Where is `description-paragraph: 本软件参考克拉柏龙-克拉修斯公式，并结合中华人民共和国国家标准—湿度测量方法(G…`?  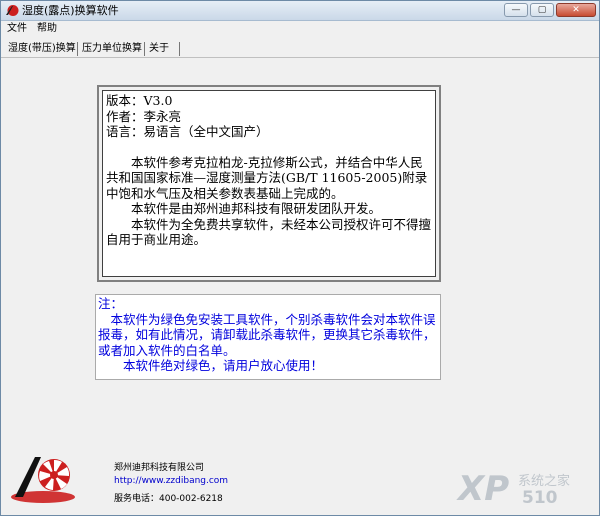 description-paragraph: 本软件参考克拉柏龙-克拉修斯公式，并结合中华人民共和国国家标准—湿度测量方法(G… is located at coordinates (267, 177).